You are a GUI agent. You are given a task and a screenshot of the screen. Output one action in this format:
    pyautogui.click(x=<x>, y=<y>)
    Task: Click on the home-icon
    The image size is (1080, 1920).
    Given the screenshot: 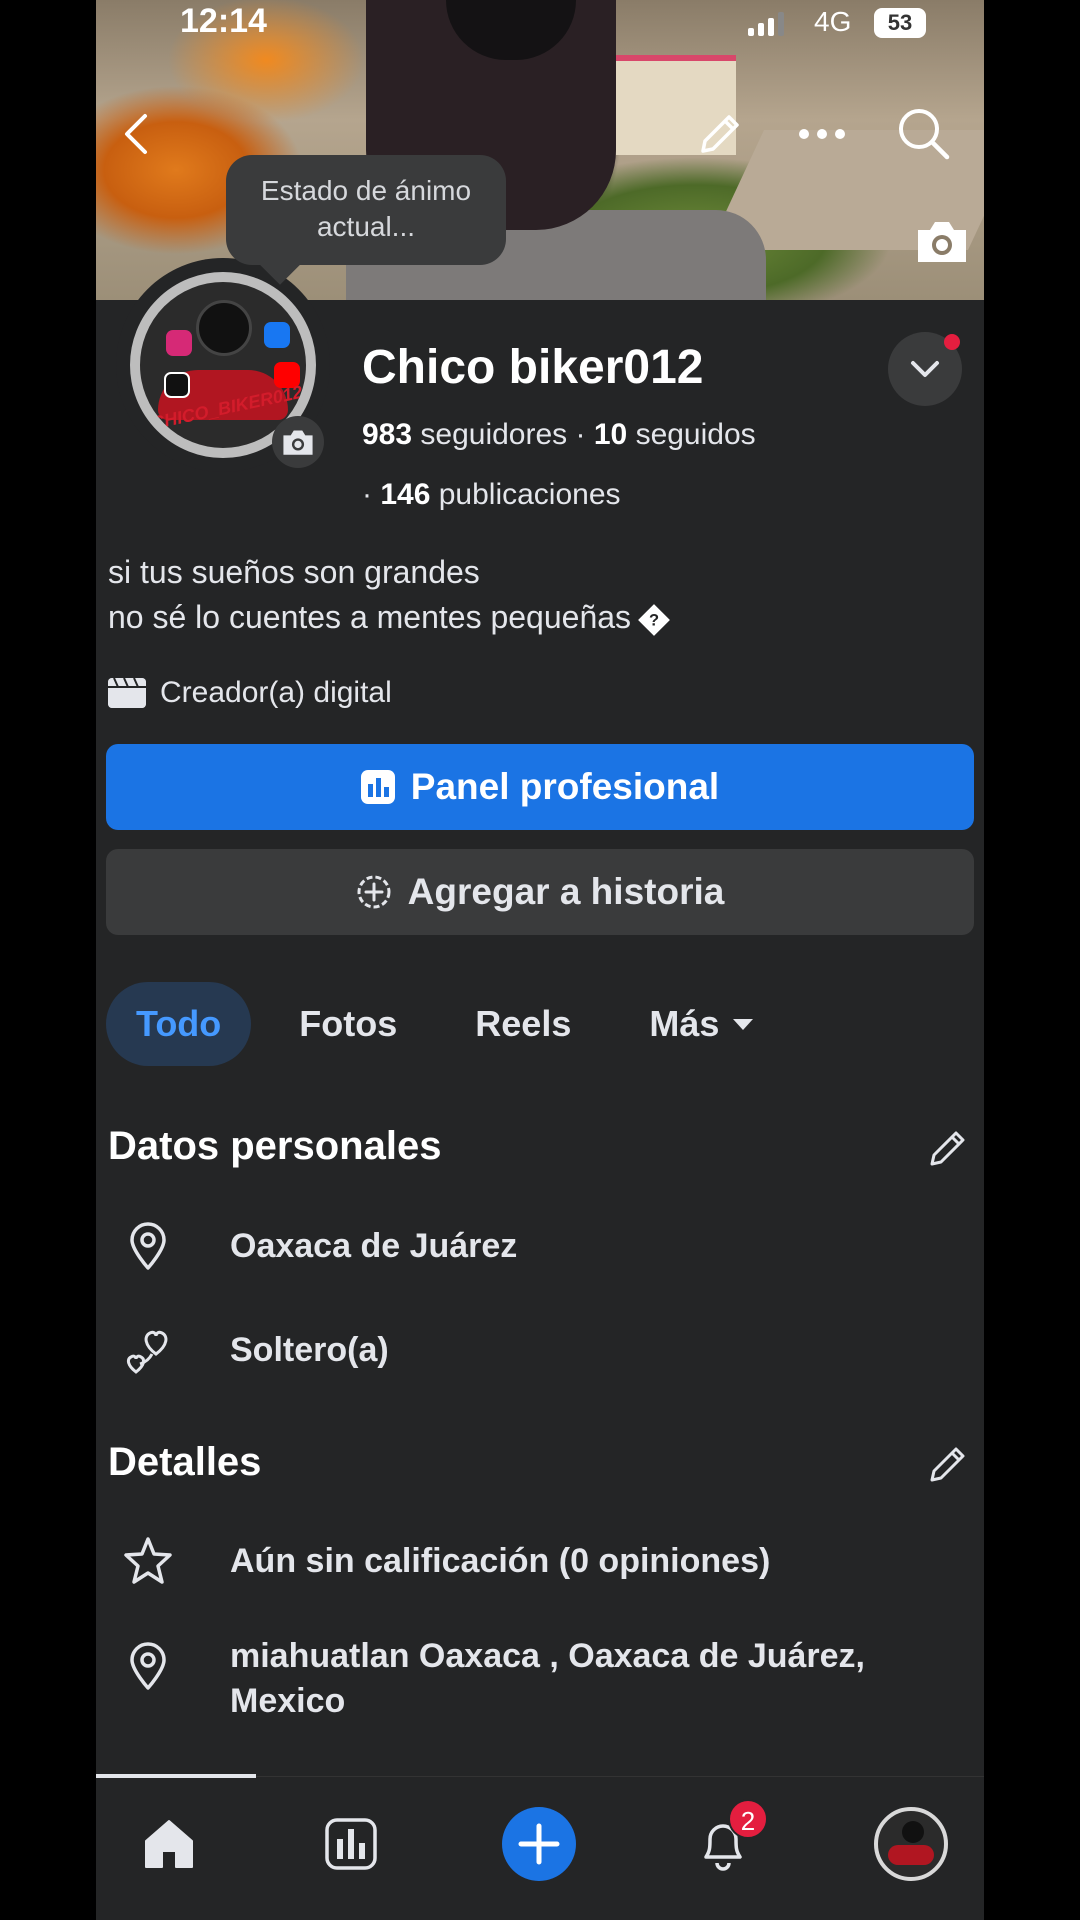 What is the action you would take?
    pyautogui.click(x=169, y=1844)
    